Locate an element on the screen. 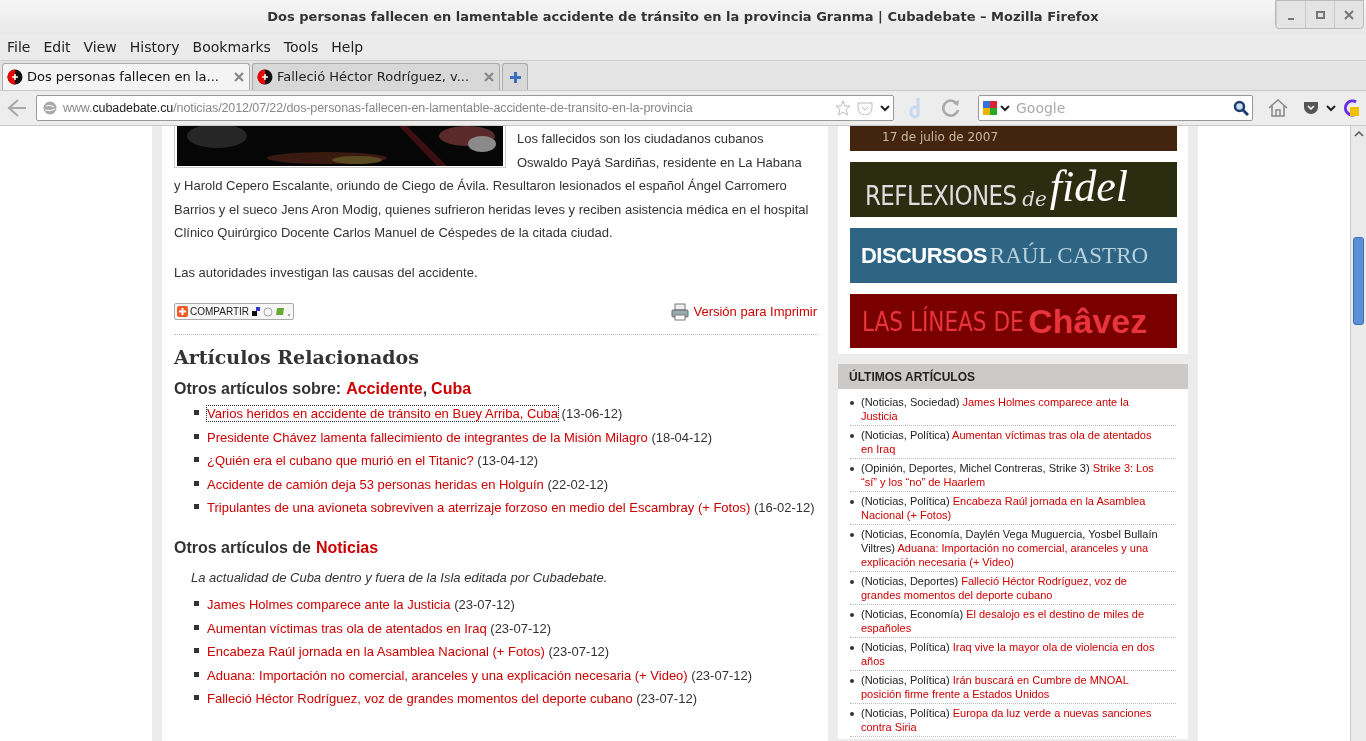  print-link: Versión para Imprimir is located at coordinates (744, 312).